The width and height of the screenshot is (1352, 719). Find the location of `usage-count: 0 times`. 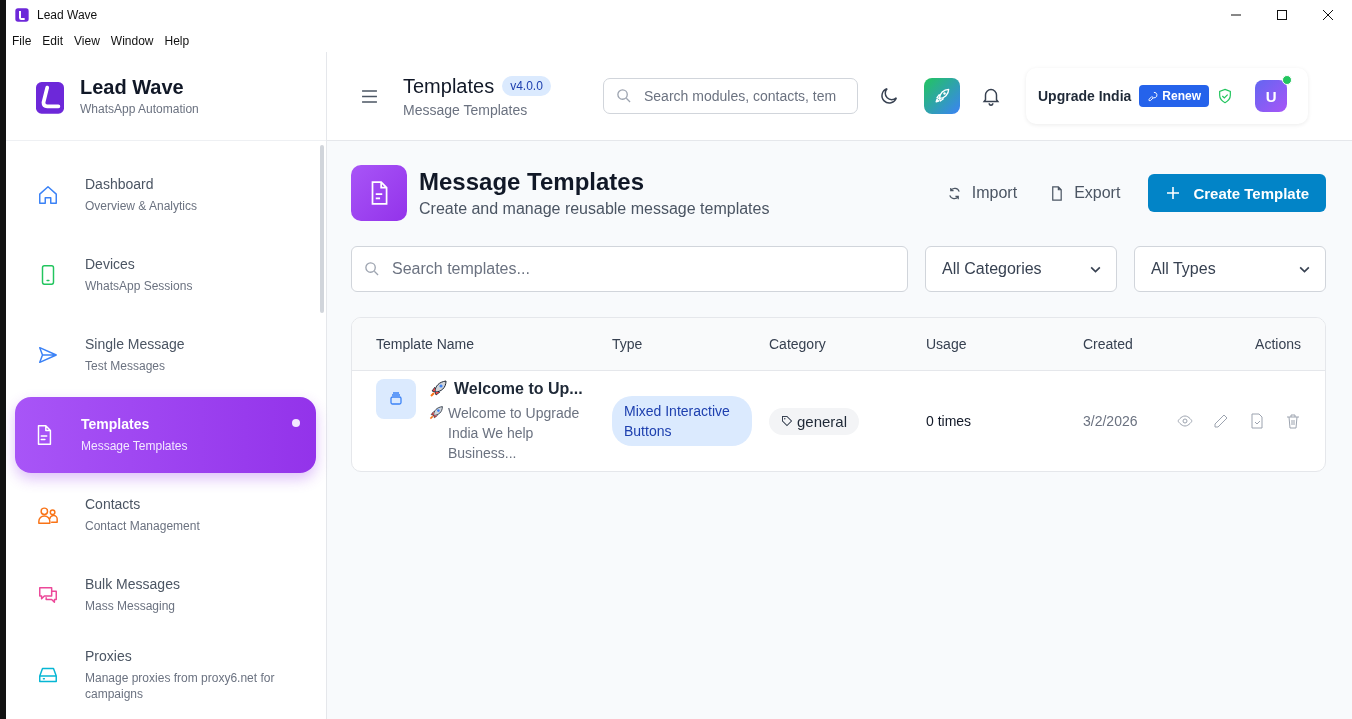

usage-count: 0 times is located at coordinates (949, 421).